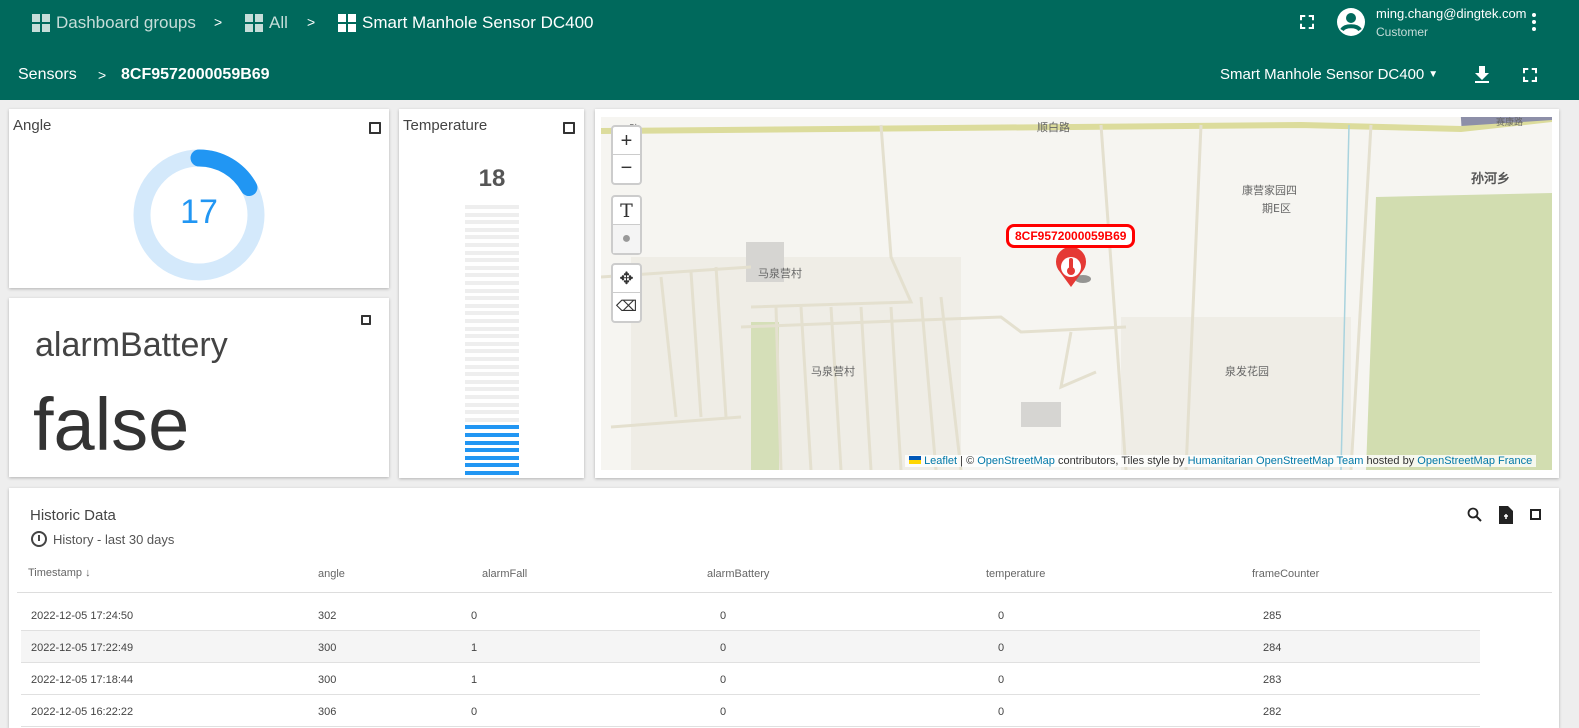 Image resolution: width=1579 pixels, height=728 pixels. Describe the element at coordinates (111, 424) in the screenshot. I see `battery-value: false` at that location.